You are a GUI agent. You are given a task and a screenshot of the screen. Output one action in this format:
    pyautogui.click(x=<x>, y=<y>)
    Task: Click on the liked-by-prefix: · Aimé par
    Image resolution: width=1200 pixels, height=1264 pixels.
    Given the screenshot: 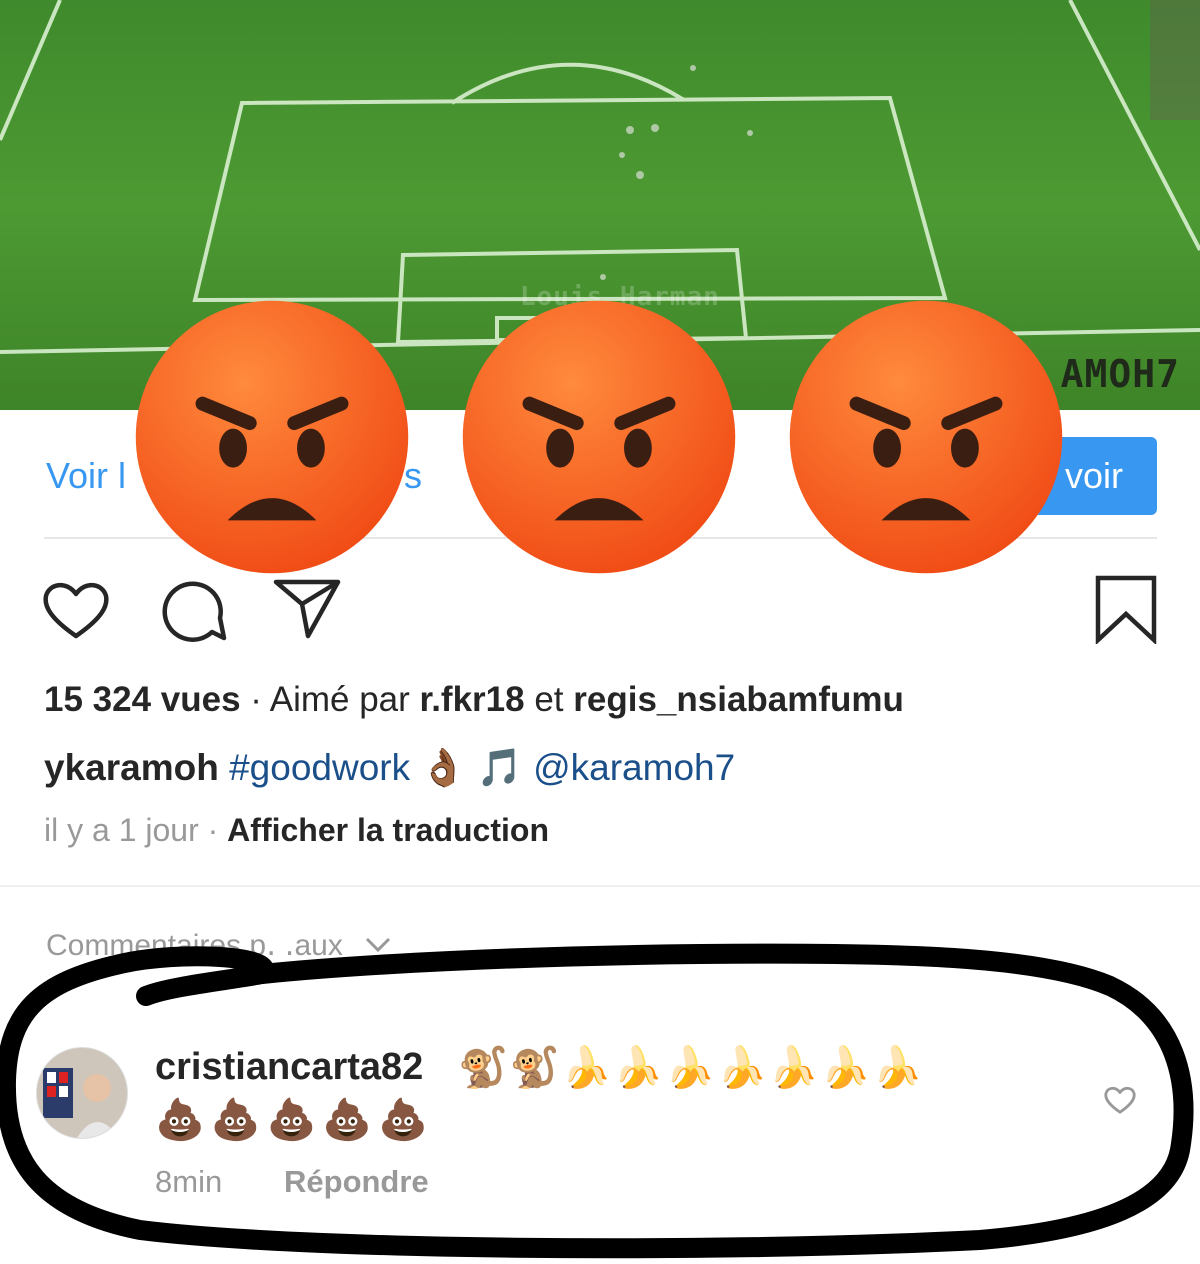 What is the action you would take?
    pyautogui.click(x=330, y=699)
    